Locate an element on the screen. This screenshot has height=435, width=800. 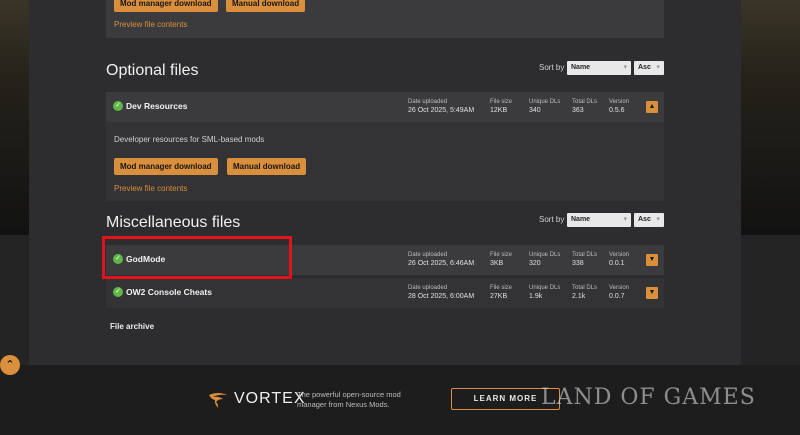
miscellaneous-files-title: Miscellaneous files is located at coordinates (173, 222).